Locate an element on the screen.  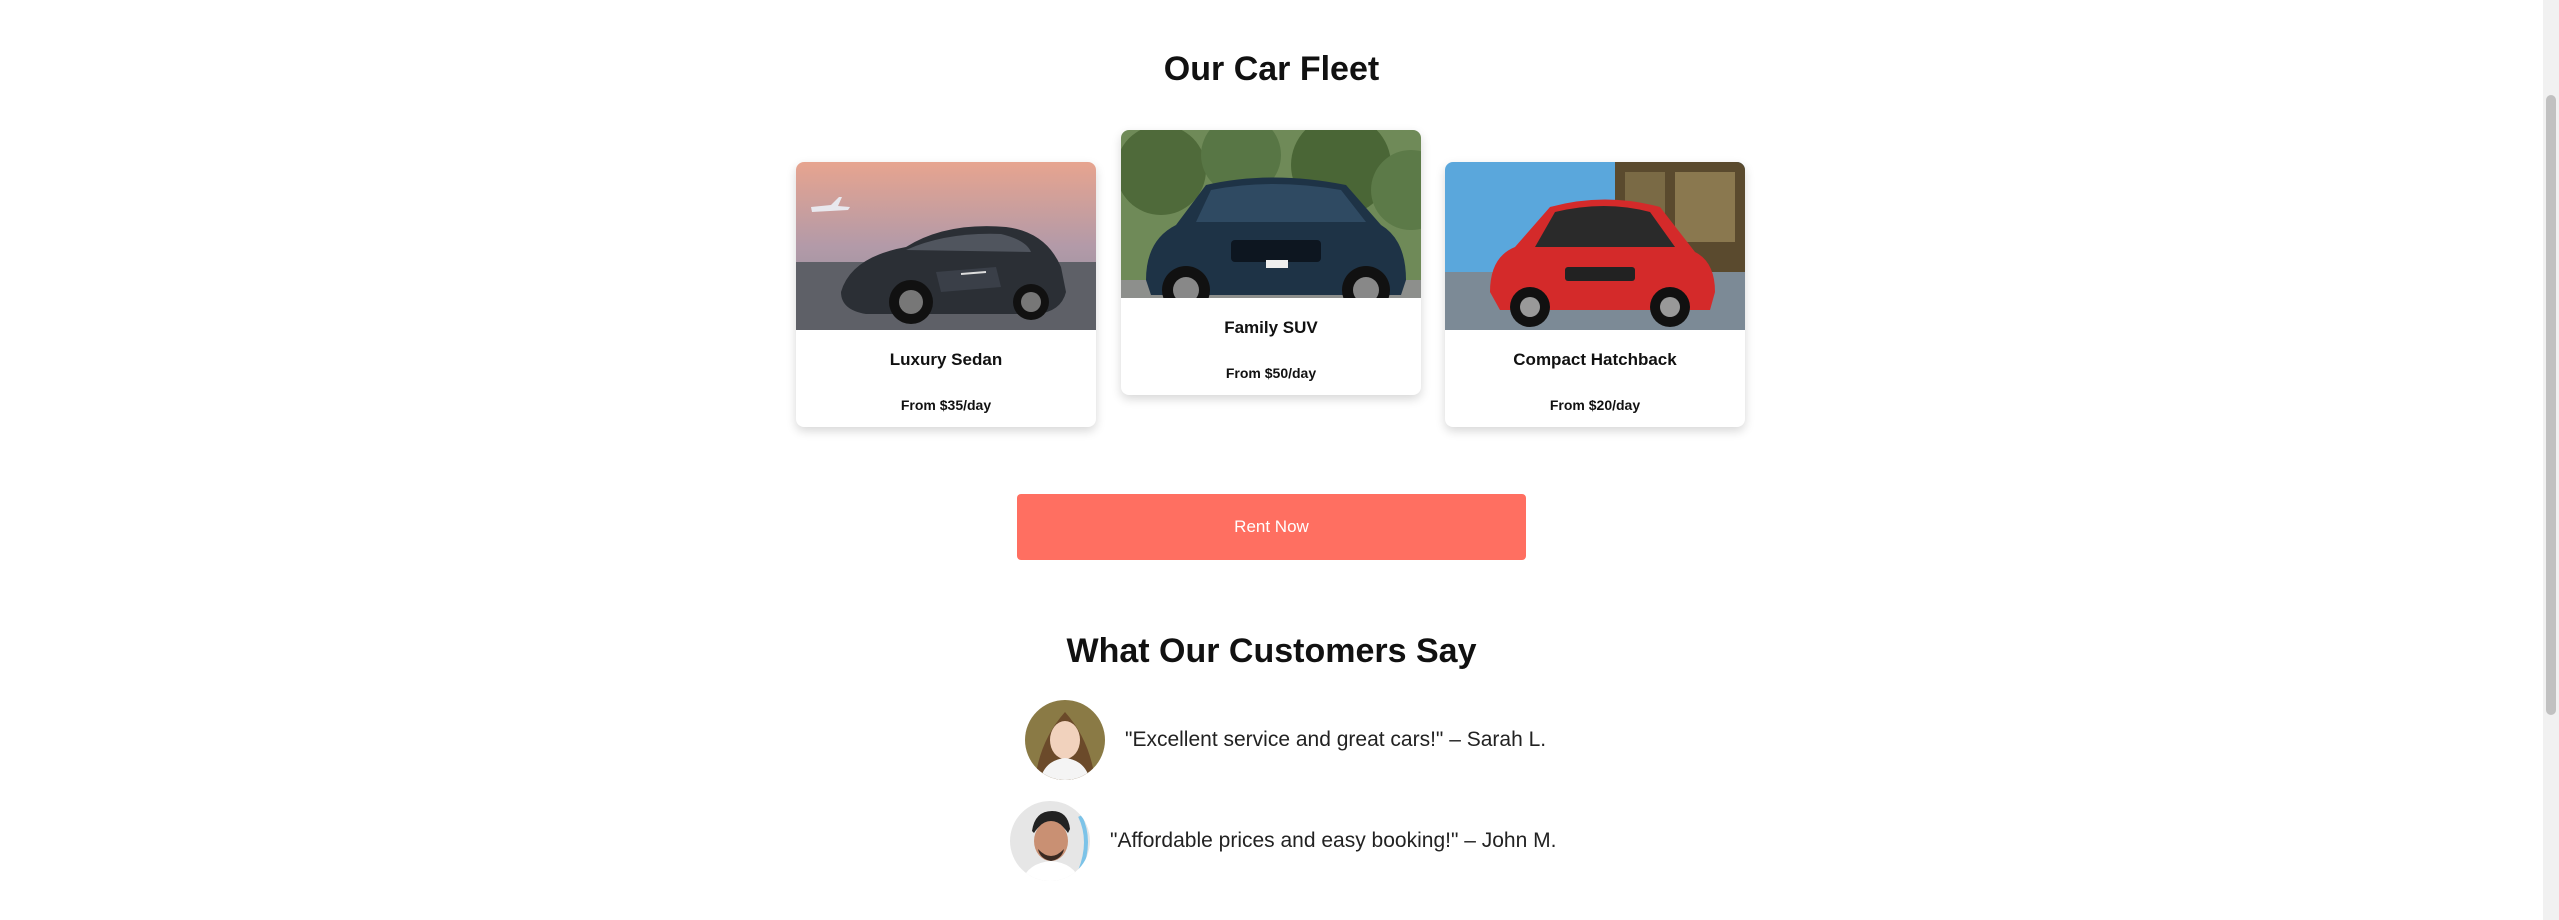
page-scrollbar is located at coordinates (2551, 460).